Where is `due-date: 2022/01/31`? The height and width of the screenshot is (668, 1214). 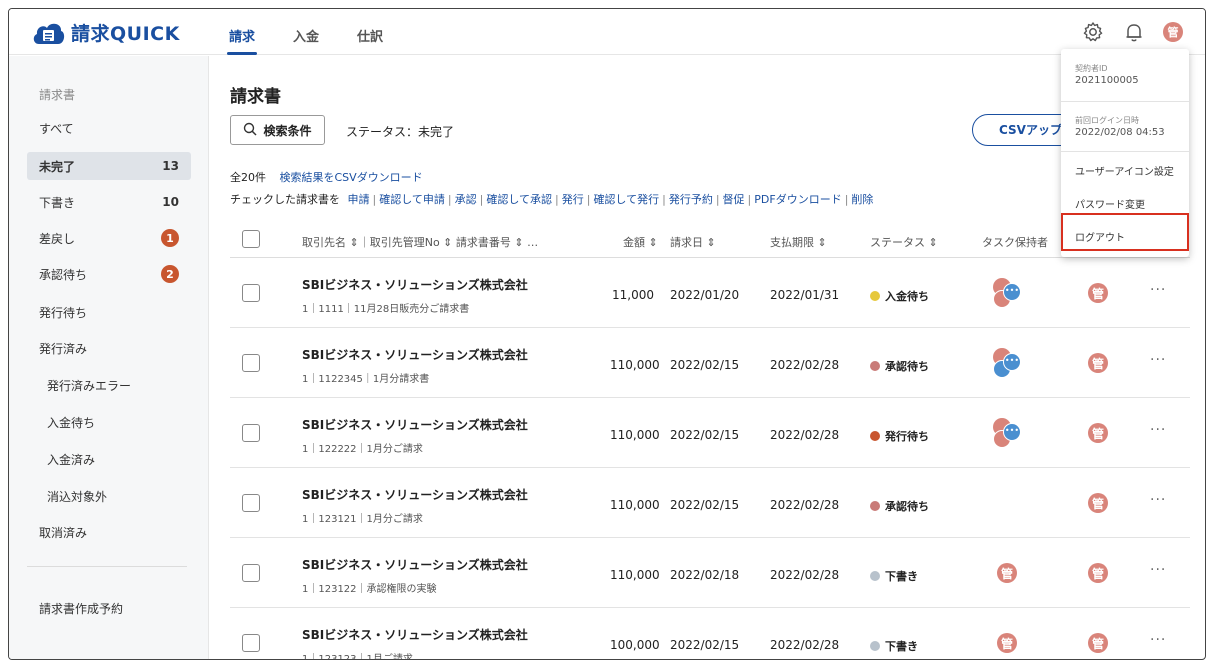
due-date: 2022/01/31 is located at coordinates (805, 295).